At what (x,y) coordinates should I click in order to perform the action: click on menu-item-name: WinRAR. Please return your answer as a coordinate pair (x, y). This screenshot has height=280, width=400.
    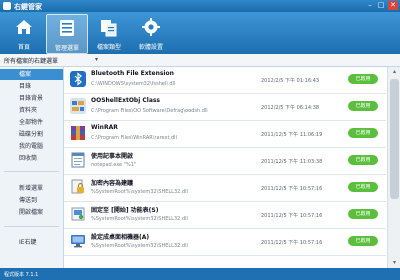
    Looking at the image, I should click on (104, 127).